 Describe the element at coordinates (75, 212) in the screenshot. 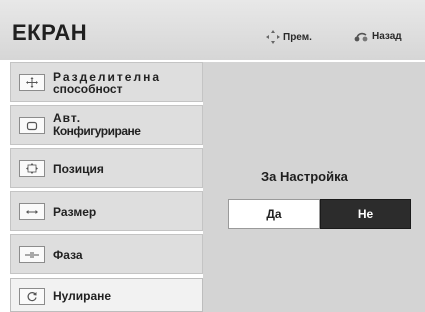

I see `sidebar-item-label: Размер` at that location.